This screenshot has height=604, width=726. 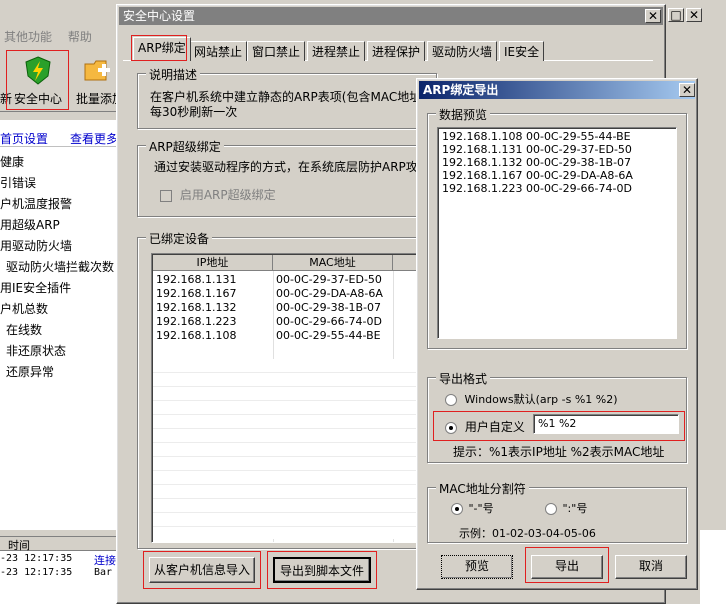 I want to click on batch-add-button: 批量添加, so click(x=95, y=81).